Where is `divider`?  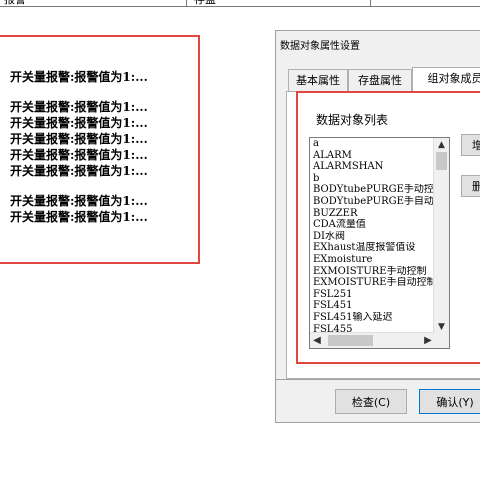 divider is located at coordinates (378, 379).